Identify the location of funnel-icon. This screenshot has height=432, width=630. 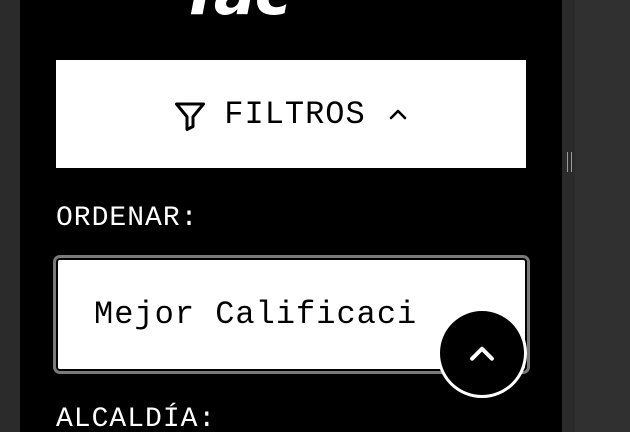
(190, 116).